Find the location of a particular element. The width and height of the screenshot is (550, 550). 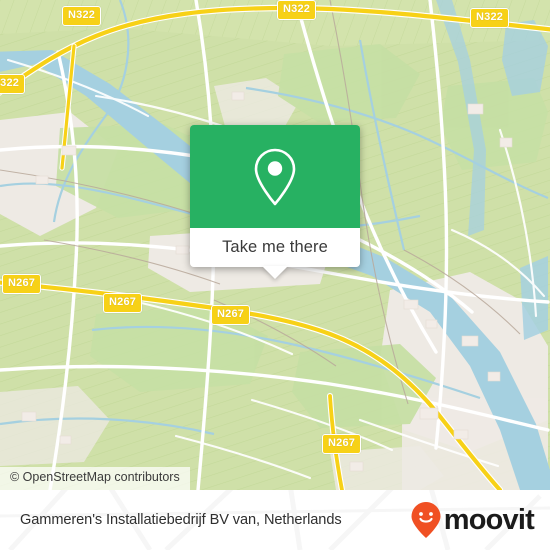

moovit-brand: moovit is located at coordinates (472, 520).